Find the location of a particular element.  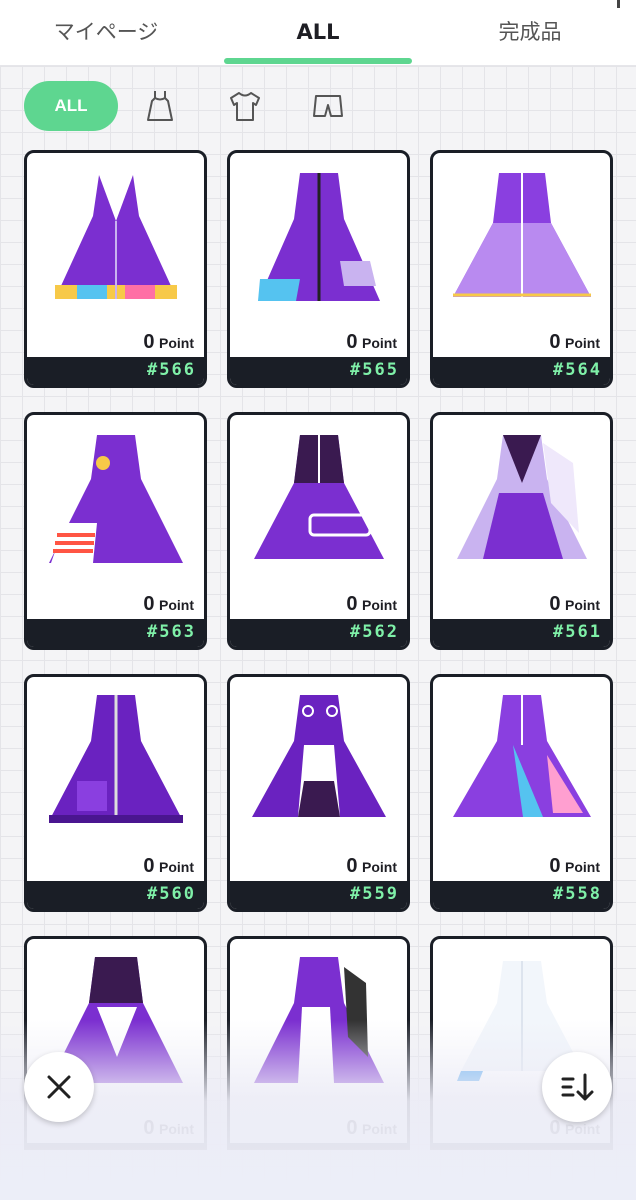

outfit-id: #560 is located at coordinates (171, 894).